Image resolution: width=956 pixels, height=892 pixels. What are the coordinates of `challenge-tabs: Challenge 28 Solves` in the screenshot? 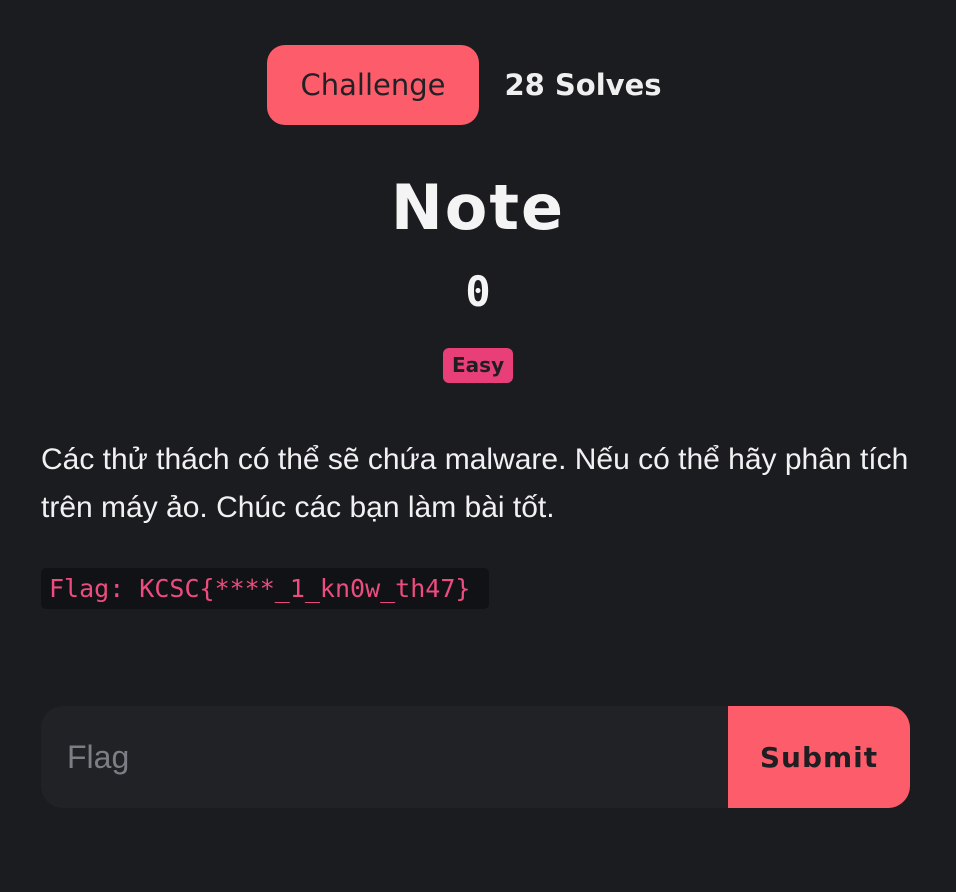 It's located at (478, 85).